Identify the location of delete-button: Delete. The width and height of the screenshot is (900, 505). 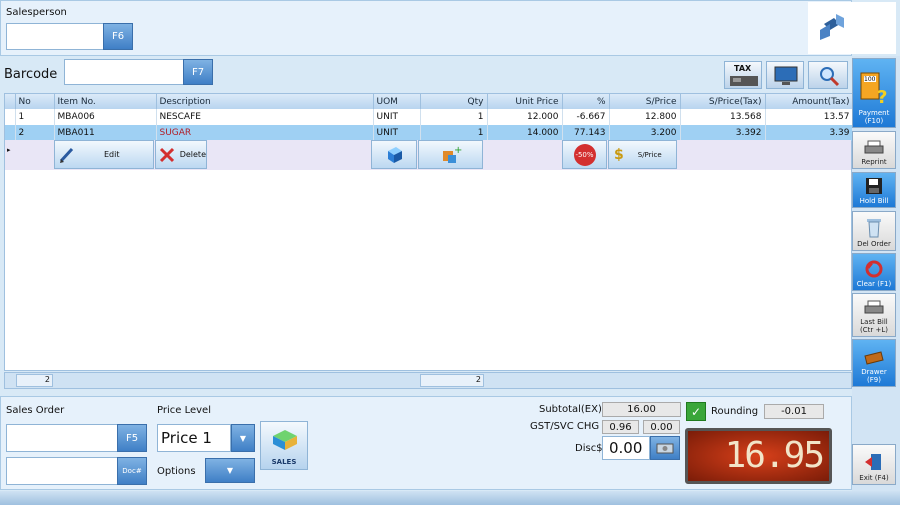
(181, 154).